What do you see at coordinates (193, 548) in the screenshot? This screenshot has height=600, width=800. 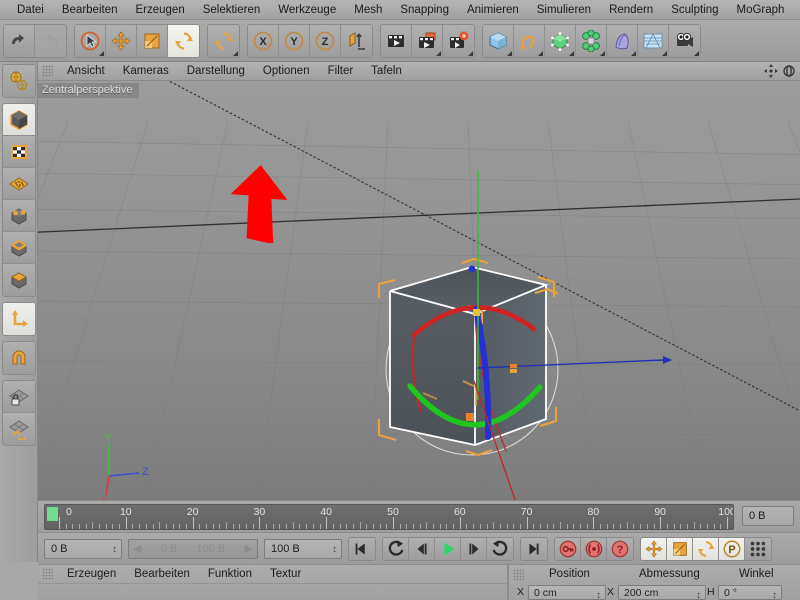 I see `frame-range-field: ◀ 0 B 100 B ▶` at bounding box center [193, 548].